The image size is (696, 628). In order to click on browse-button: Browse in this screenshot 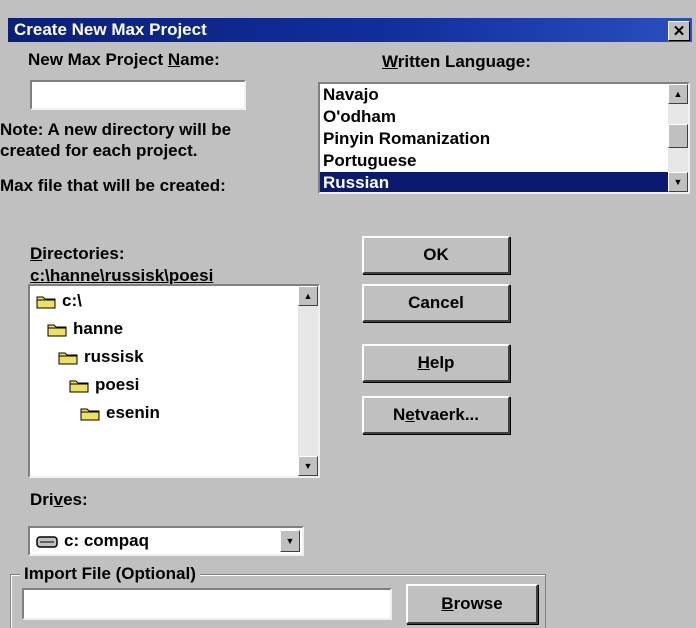, I will do `click(472, 604)`.